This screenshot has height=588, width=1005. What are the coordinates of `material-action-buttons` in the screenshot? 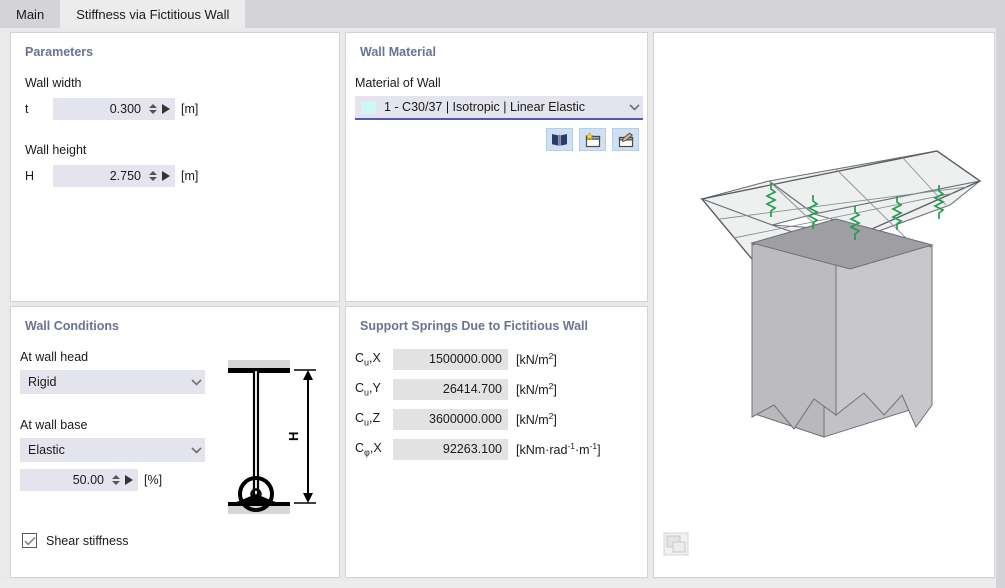 It's located at (592, 139).